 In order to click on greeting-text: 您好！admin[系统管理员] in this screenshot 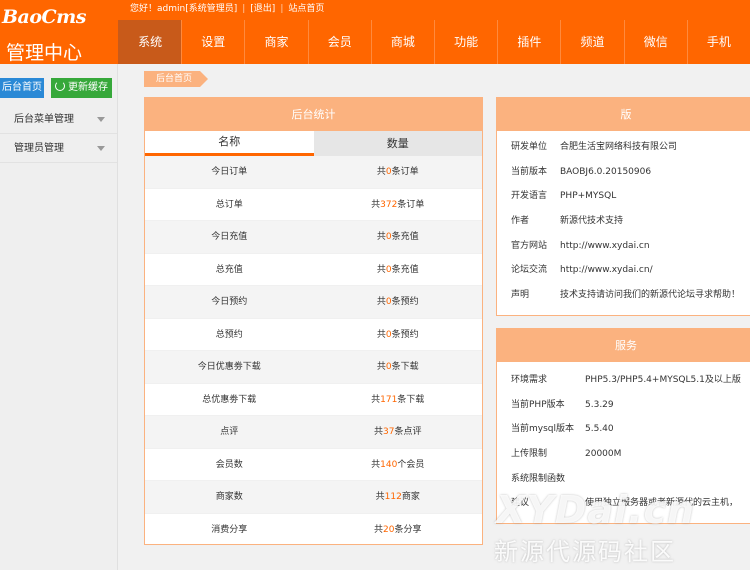, I will do `click(184, 9)`.